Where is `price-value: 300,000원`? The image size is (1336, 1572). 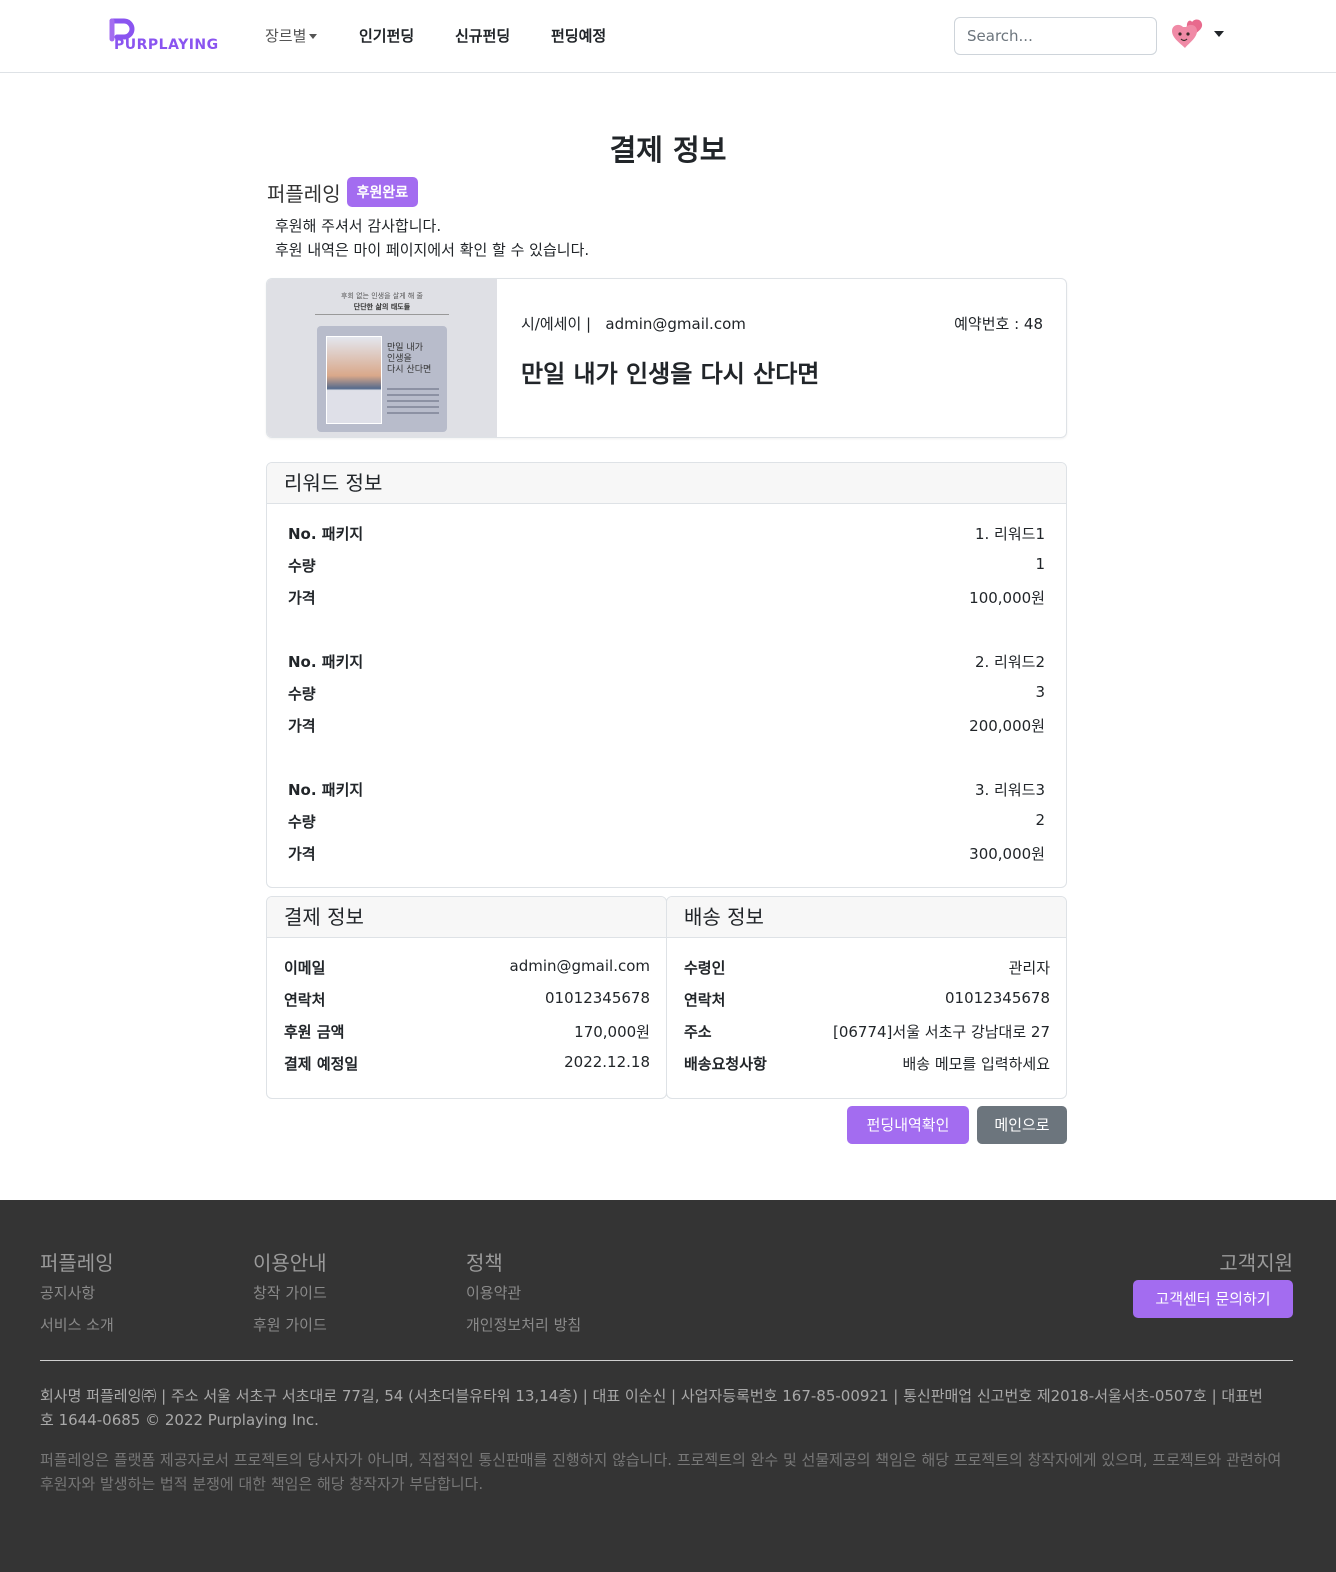 price-value: 300,000원 is located at coordinates (1007, 854).